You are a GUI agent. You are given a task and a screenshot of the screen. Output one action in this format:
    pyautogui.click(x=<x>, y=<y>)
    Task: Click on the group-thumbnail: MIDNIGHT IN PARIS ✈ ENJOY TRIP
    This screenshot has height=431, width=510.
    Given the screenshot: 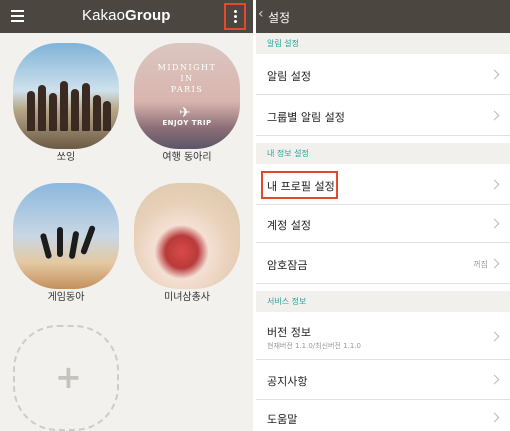 What is the action you would take?
    pyautogui.click(x=187, y=96)
    